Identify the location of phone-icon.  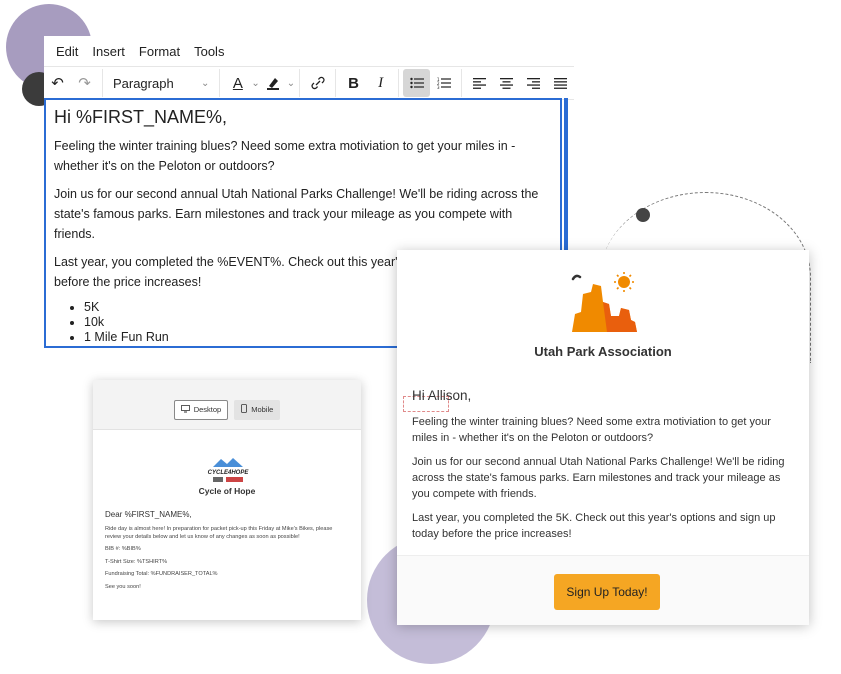
(244, 409).